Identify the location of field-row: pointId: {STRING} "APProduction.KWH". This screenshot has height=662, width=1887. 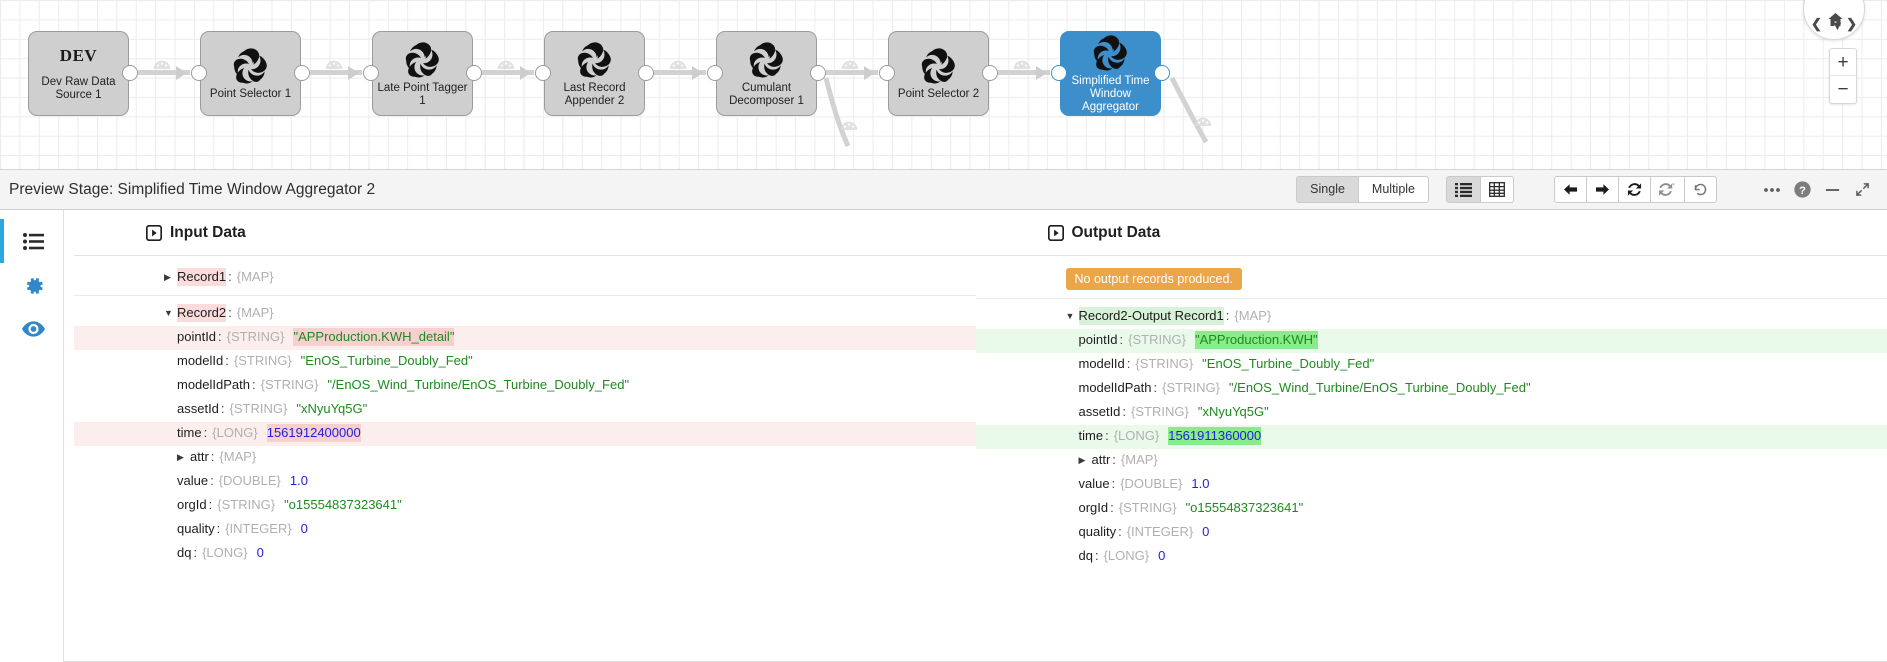
(1431, 341).